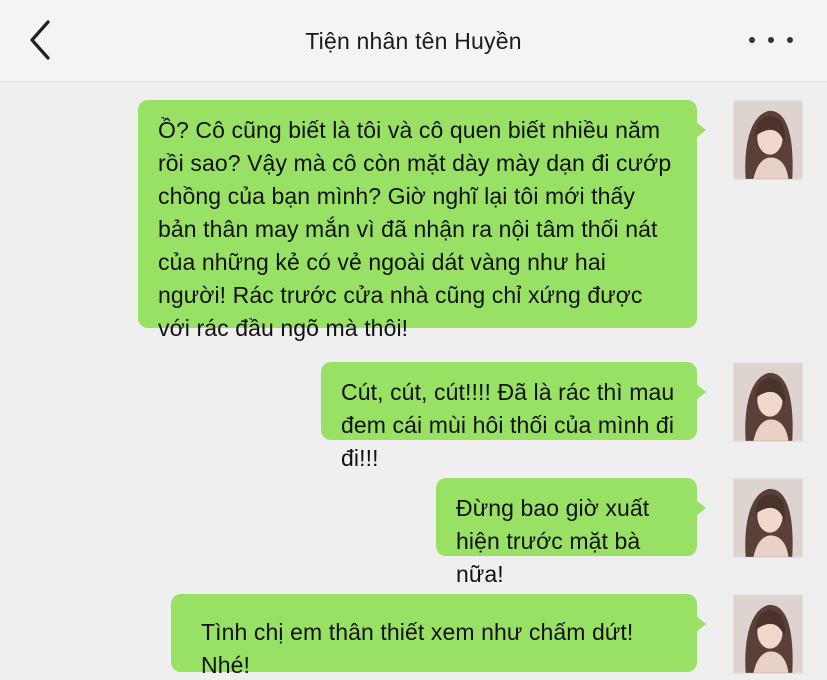  I want to click on contact-name: Tiện nhân tên Huyền, so click(413, 41).